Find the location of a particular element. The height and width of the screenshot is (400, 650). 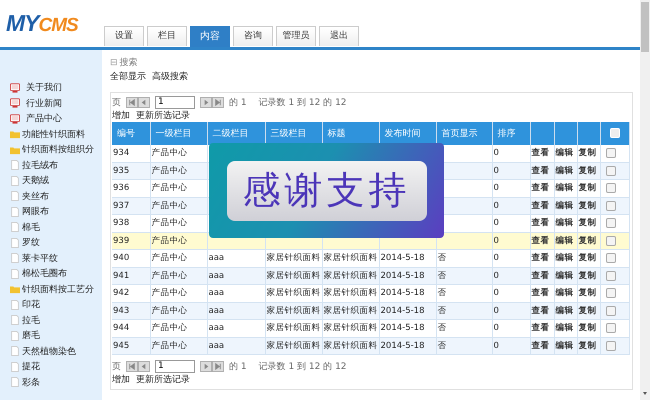

sidebar-item: 行业新闻 is located at coordinates (44, 103).